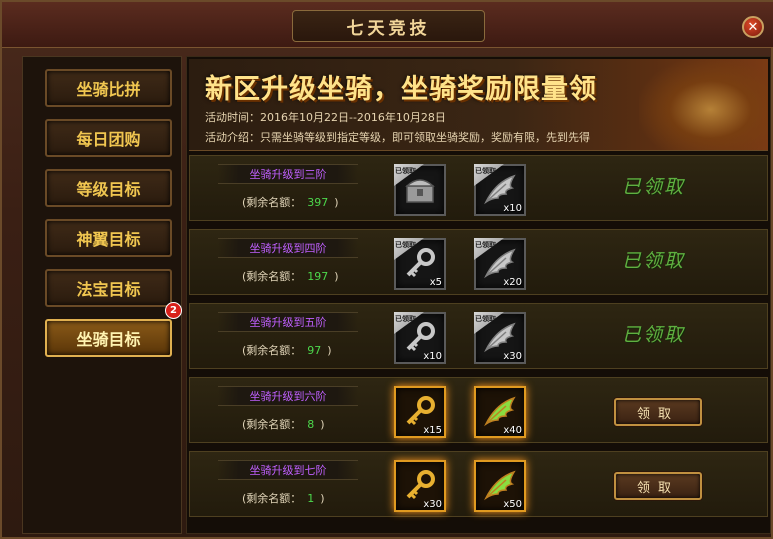 The width and height of the screenshot is (773, 539). What do you see at coordinates (397, 137) in the screenshot?
I see `event-intro: 活动介绍：只需坐骑等级到指定等级，即可领取坐骑奖励，奖励有限，先到先得` at bounding box center [397, 137].